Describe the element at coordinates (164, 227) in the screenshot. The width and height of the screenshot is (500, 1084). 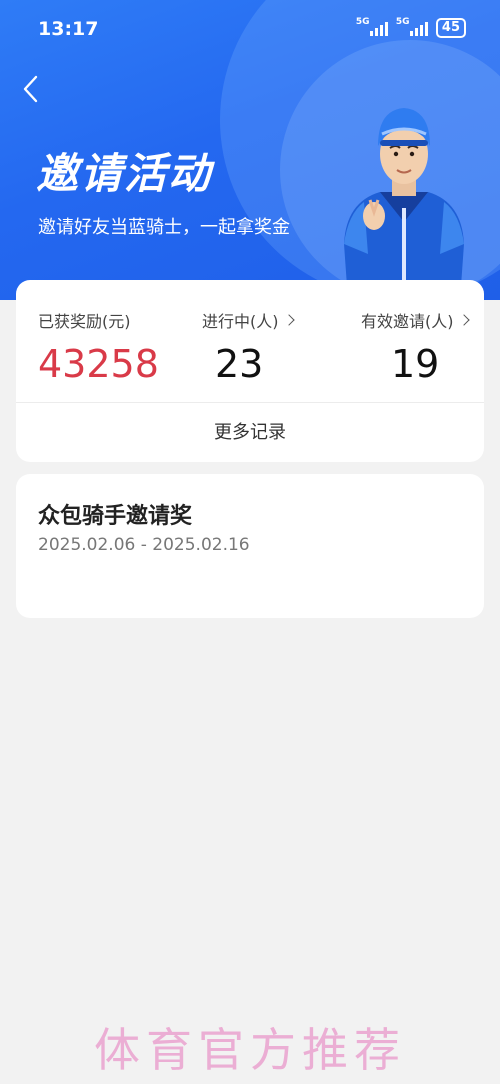
I see `page-subtitle: 邀请好友当蓝骑士，一起拿奖金` at that location.